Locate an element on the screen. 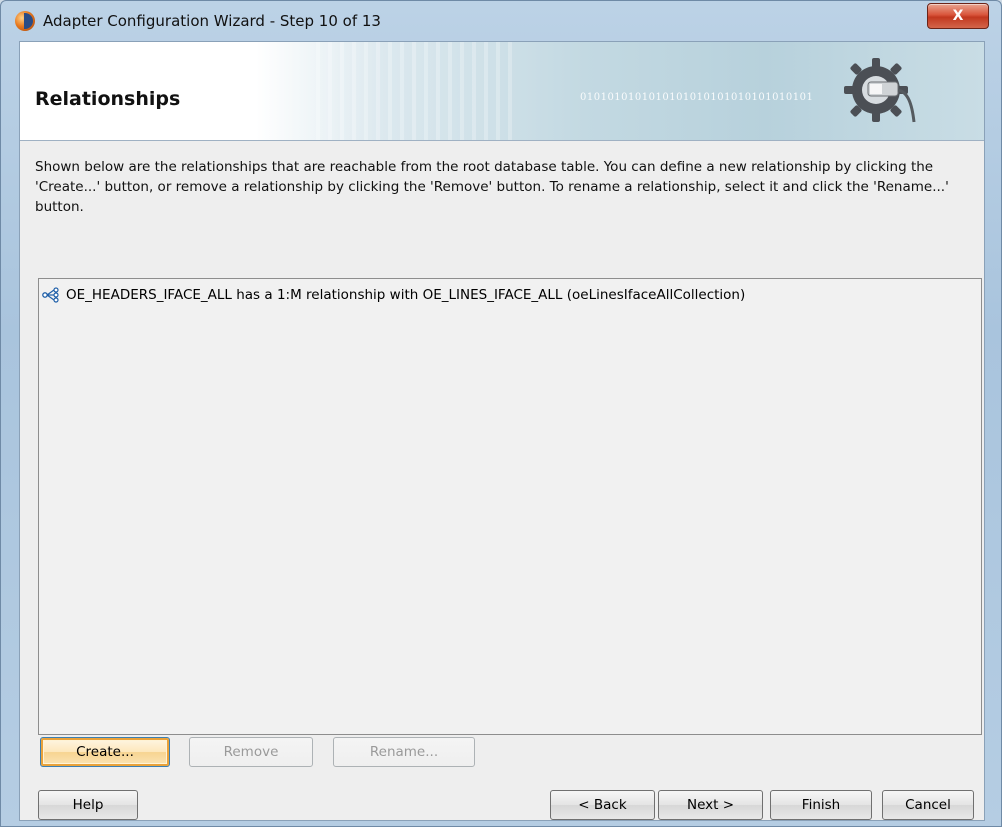 The height and width of the screenshot is (827, 1002). close-button: X is located at coordinates (958, 16).